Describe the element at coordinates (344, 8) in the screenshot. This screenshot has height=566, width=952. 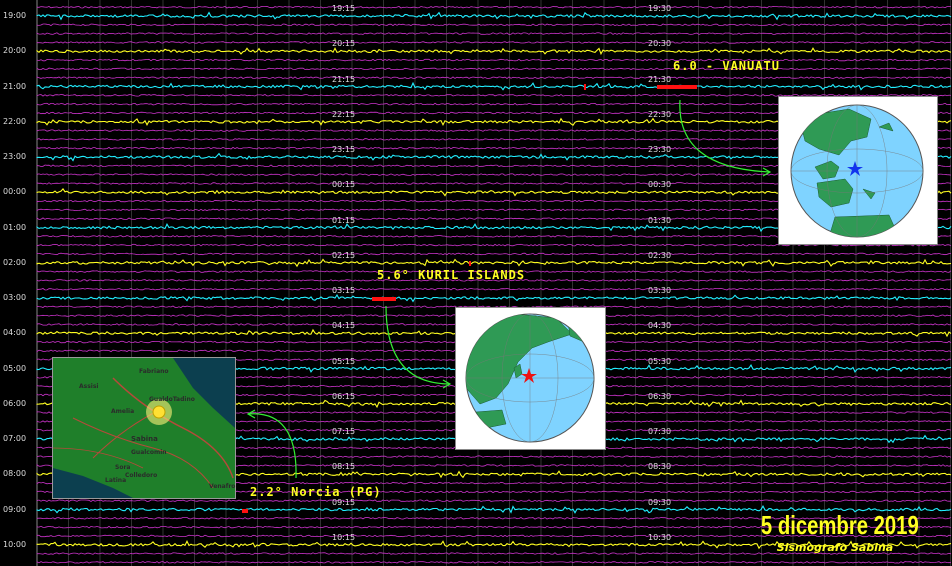
I see `minute-label: 19:15` at that location.